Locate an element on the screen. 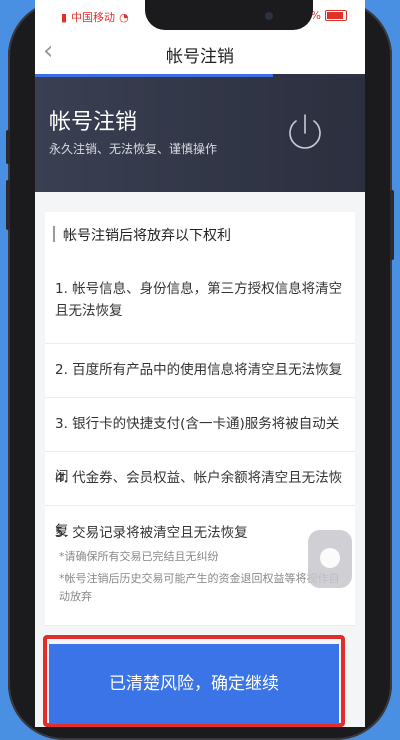 Image resolution: width=400 pixels, height=740 pixels. hero-subtitle: 永久注销、无法恢复、谨慎操作 is located at coordinates (133, 149).